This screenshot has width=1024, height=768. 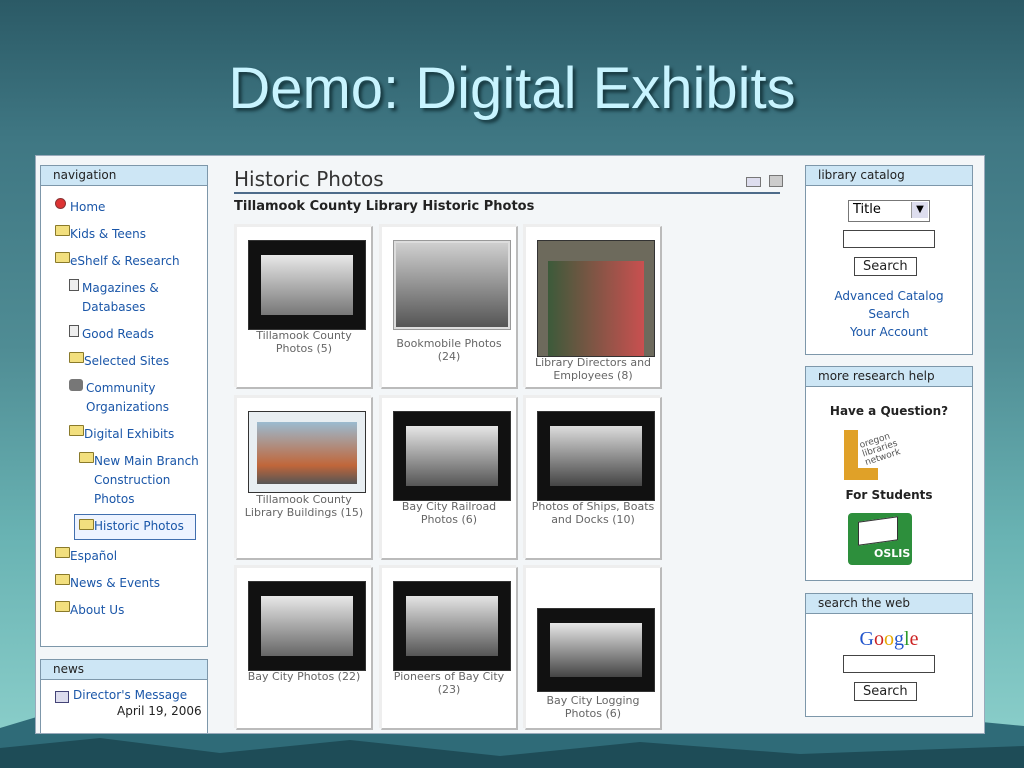 What do you see at coordinates (159, 711) in the screenshot?
I see `news-date: April 19, 2006` at bounding box center [159, 711].